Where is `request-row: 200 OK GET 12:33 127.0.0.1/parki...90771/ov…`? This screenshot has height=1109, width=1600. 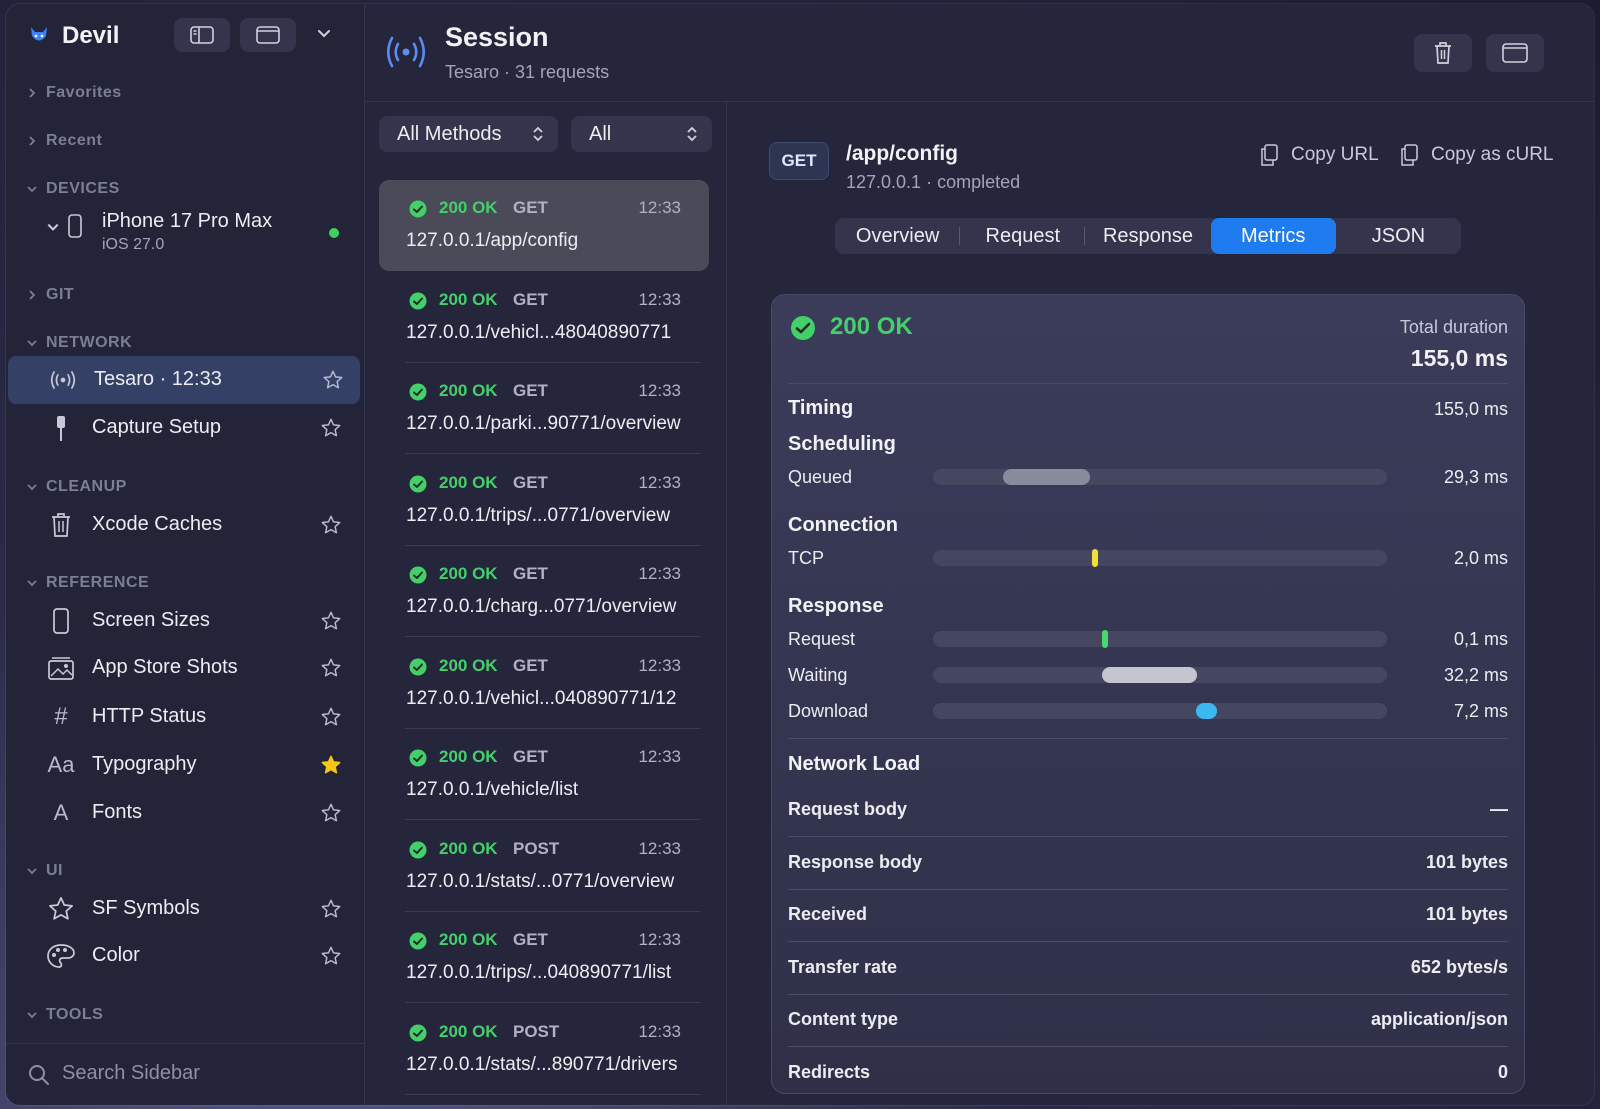
request-row: 200 OK GET 12:33 127.0.0.1/parki...90771/ov… is located at coordinates (544, 408).